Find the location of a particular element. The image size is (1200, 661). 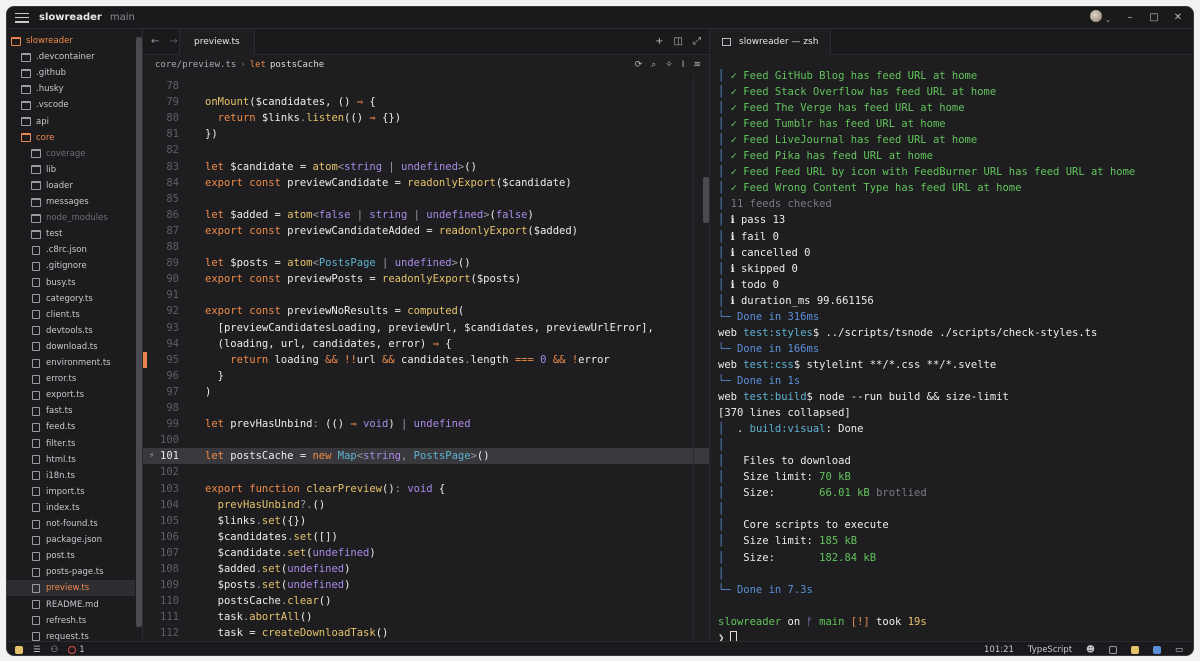

settings-sliders-icon: ≋ is located at coordinates (697, 65).